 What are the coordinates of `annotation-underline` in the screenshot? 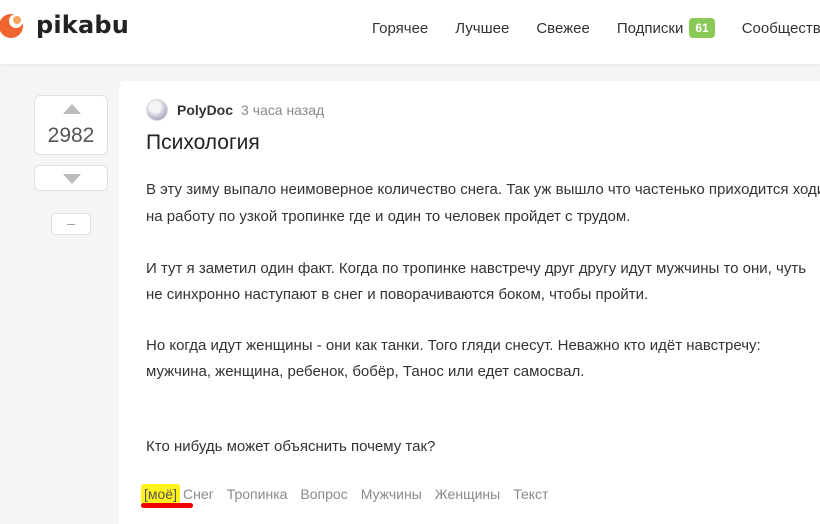 It's located at (167, 505).